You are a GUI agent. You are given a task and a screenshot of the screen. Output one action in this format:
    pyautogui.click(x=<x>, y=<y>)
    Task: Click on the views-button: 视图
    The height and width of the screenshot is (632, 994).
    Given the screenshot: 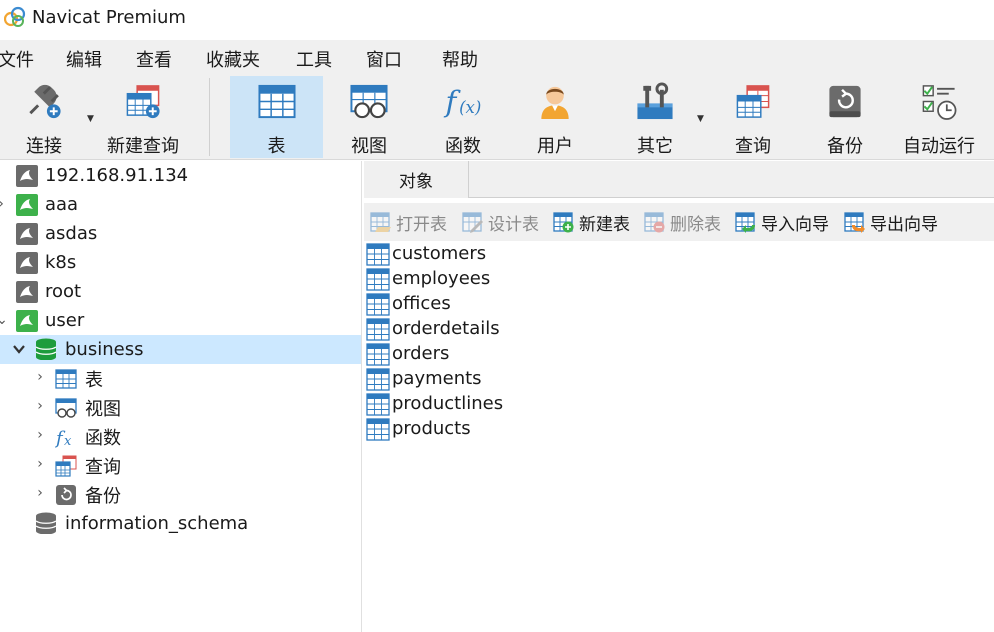 What is the action you would take?
    pyautogui.click(x=369, y=117)
    